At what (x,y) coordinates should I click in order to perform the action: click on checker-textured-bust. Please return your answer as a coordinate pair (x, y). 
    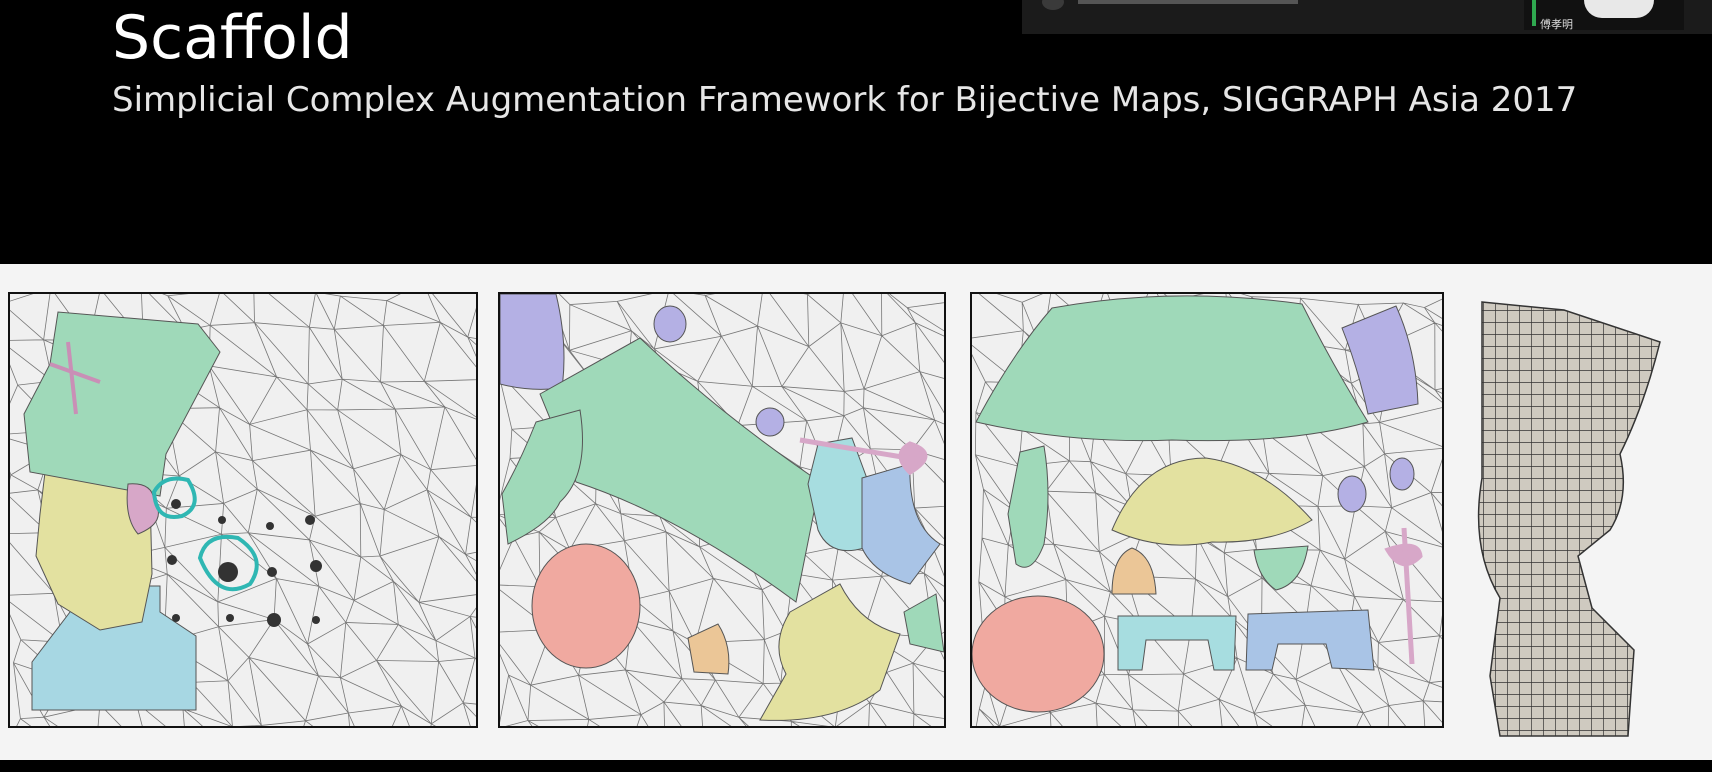
    Looking at the image, I should click on (1569, 519).